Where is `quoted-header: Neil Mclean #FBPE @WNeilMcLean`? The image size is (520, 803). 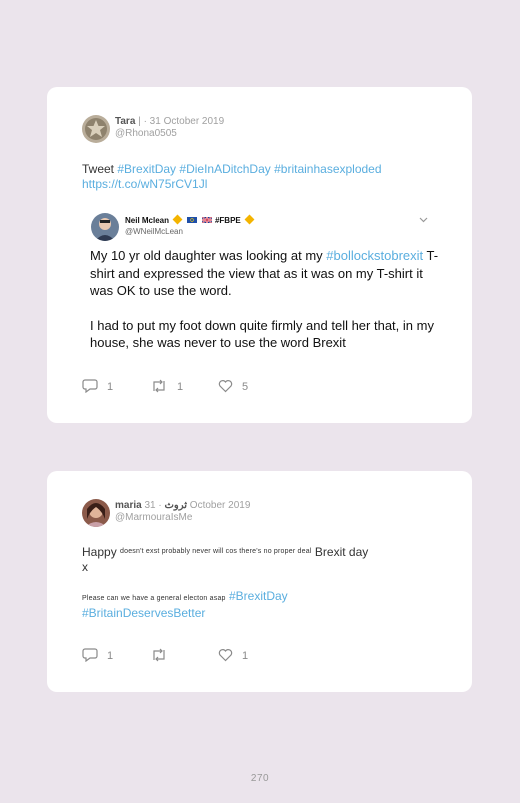
quoted-header: Neil Mclean #FBPE @WNeilMcLean is located at coordinates (190, 225).